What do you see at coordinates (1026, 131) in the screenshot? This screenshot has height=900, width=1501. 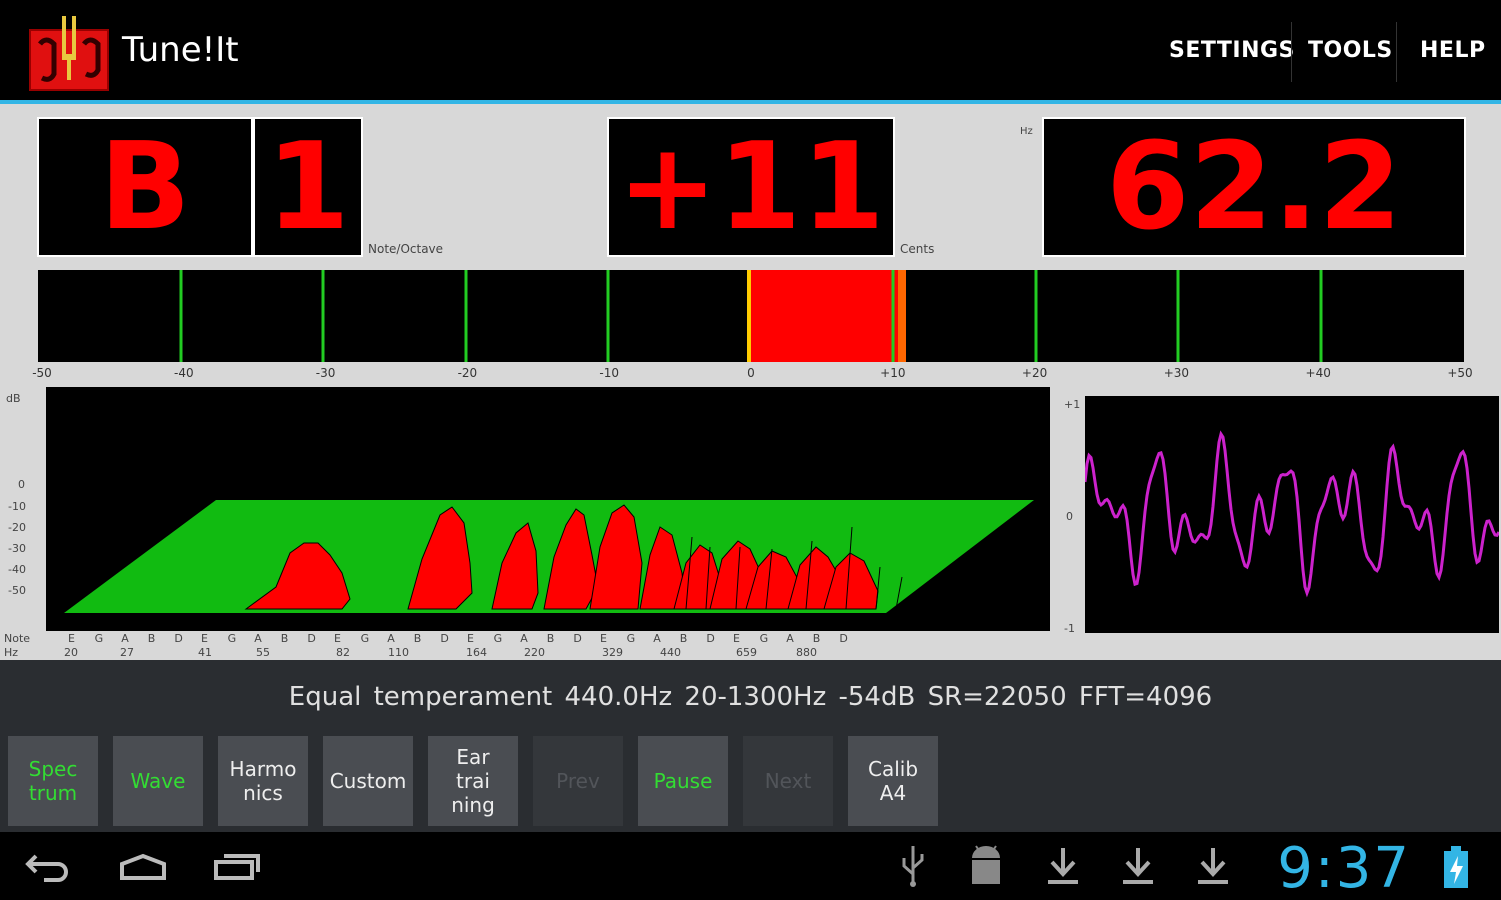 I see `hz-unit-label: Hz` at bounding box center [1026, 131].